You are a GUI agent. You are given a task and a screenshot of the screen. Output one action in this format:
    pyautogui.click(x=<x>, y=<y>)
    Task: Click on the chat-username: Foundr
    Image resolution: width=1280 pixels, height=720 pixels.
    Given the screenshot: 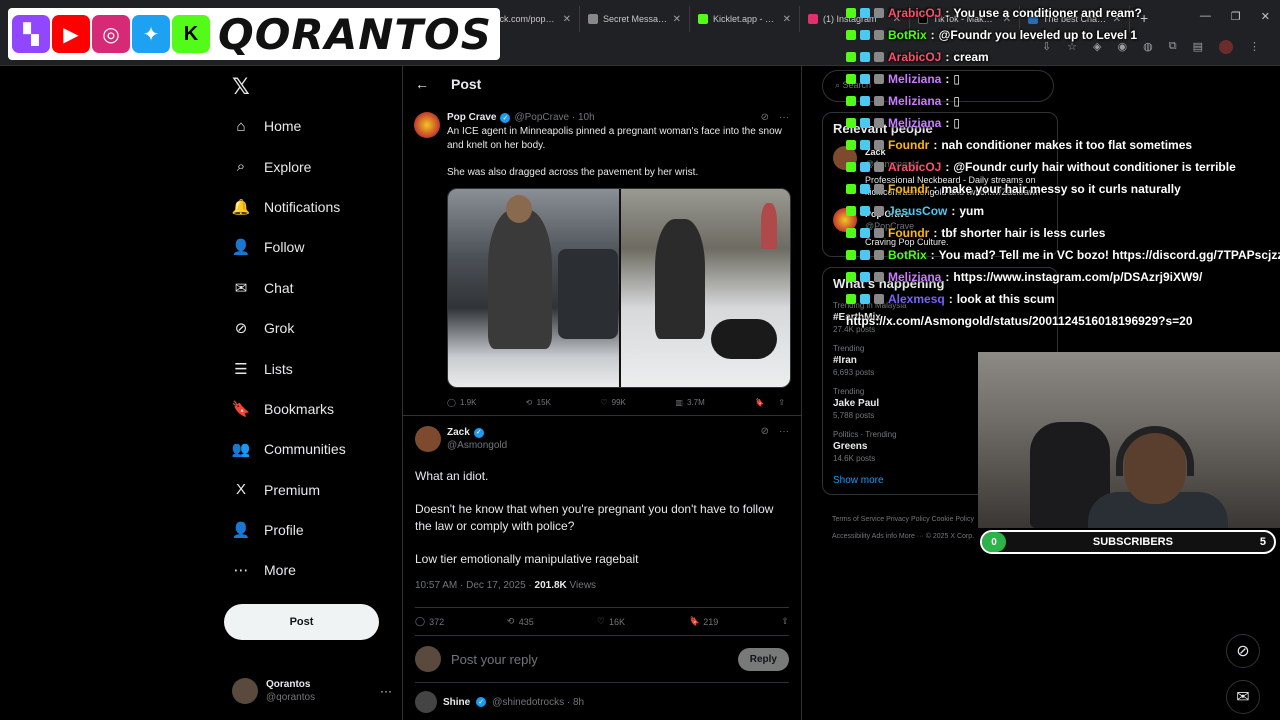 What is the action you would take?
    pyautogui.click(x=909, y=189)
    